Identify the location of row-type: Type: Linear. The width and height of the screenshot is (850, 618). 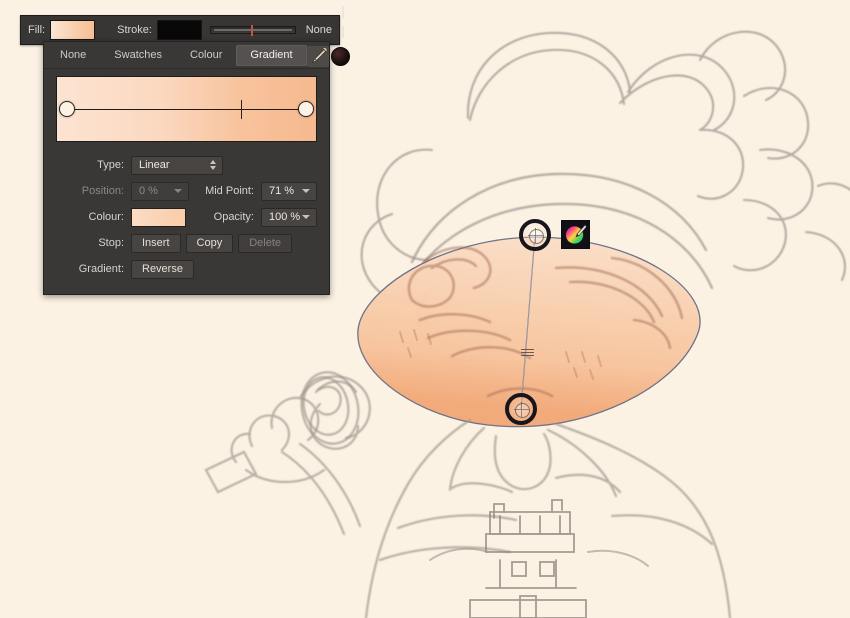
(186, 165).